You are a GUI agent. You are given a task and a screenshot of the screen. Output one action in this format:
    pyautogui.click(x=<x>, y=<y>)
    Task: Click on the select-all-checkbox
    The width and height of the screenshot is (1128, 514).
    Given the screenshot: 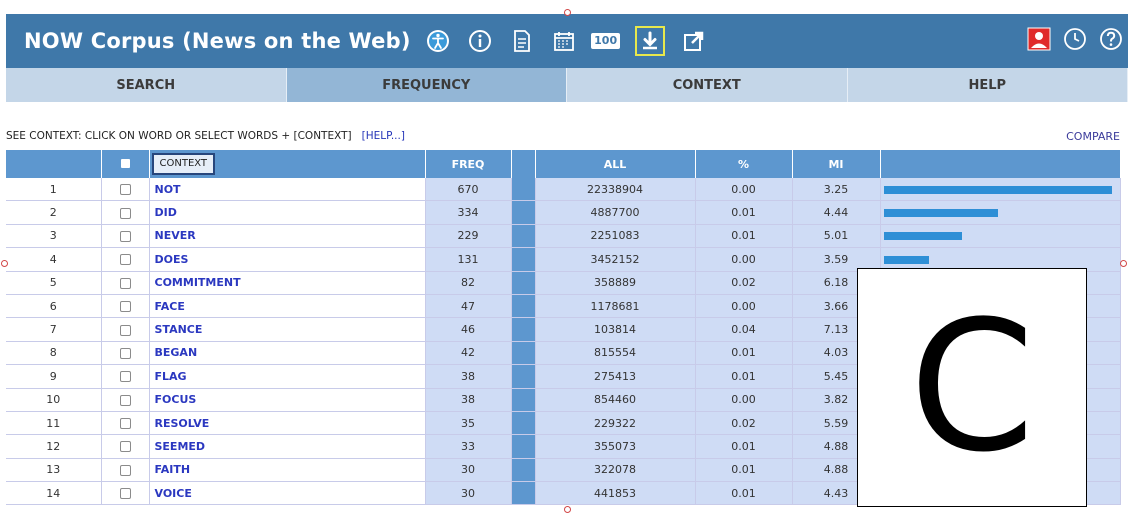 What is the action you would take?
    pyautogui.click(x=125, y=163)
    